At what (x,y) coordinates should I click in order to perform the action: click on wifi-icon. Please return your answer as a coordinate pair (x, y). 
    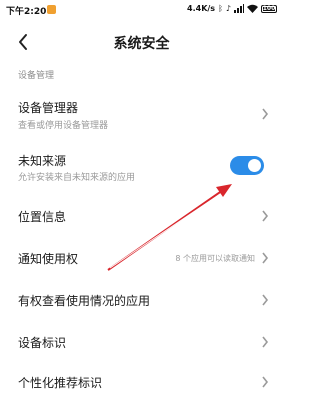
    Looking at the image, I should click on (252, 8).